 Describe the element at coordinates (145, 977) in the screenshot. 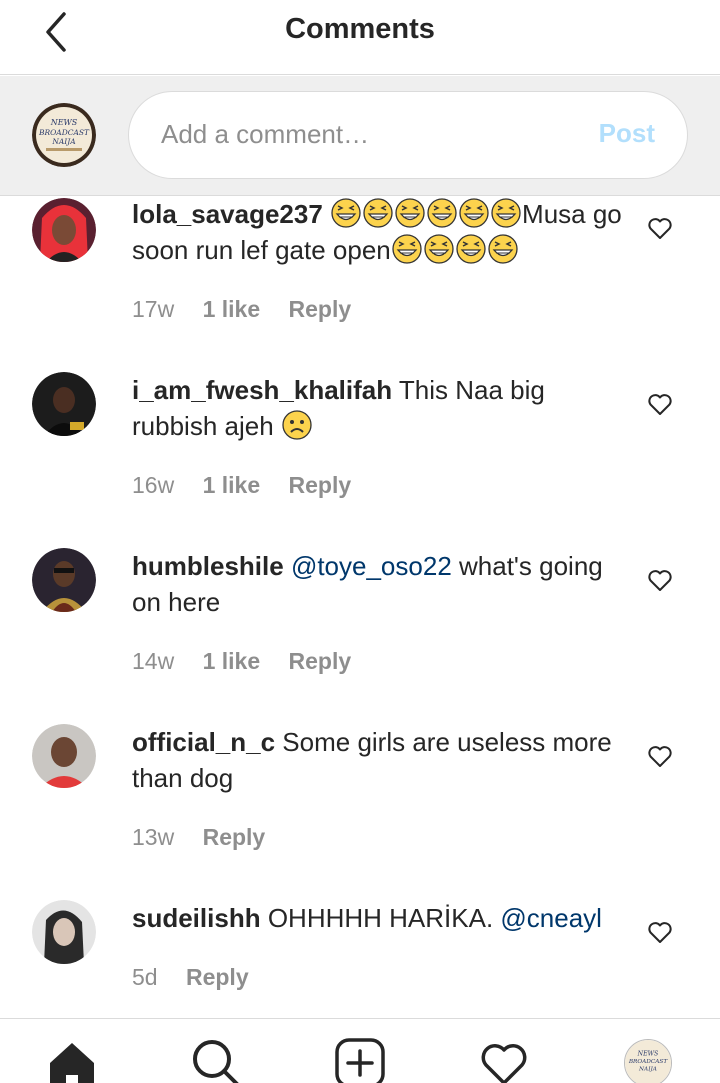

I see `comment-age: 5d` at that location.